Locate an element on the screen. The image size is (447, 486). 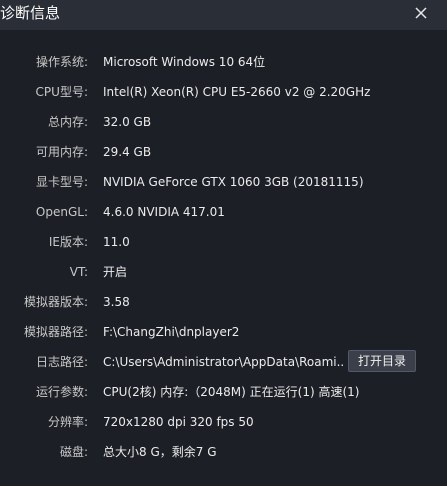
row-ie-version: IE版本: 11.0 is located at coordinates (223, 242).